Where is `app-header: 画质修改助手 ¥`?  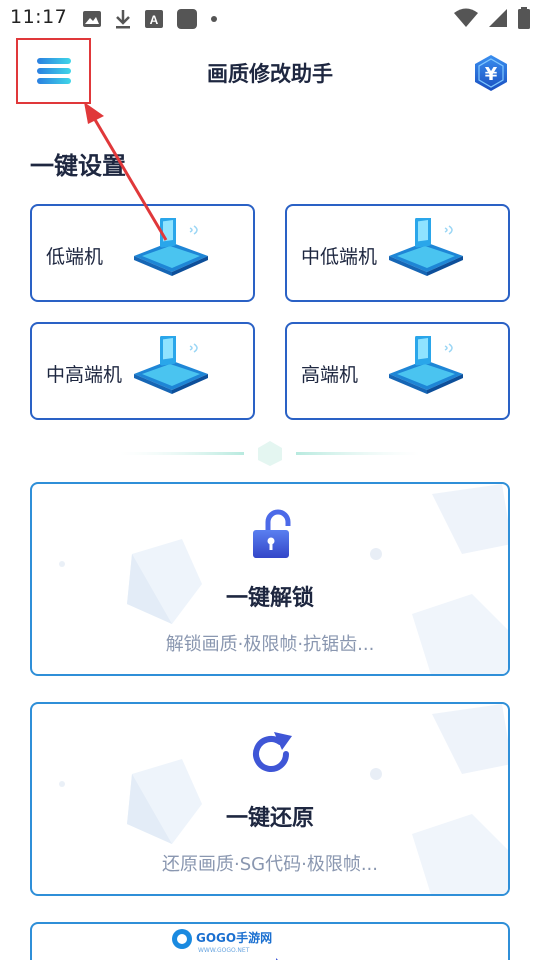 app-header: 画质修改助手 ¥ is located at coordinates (270, 72).